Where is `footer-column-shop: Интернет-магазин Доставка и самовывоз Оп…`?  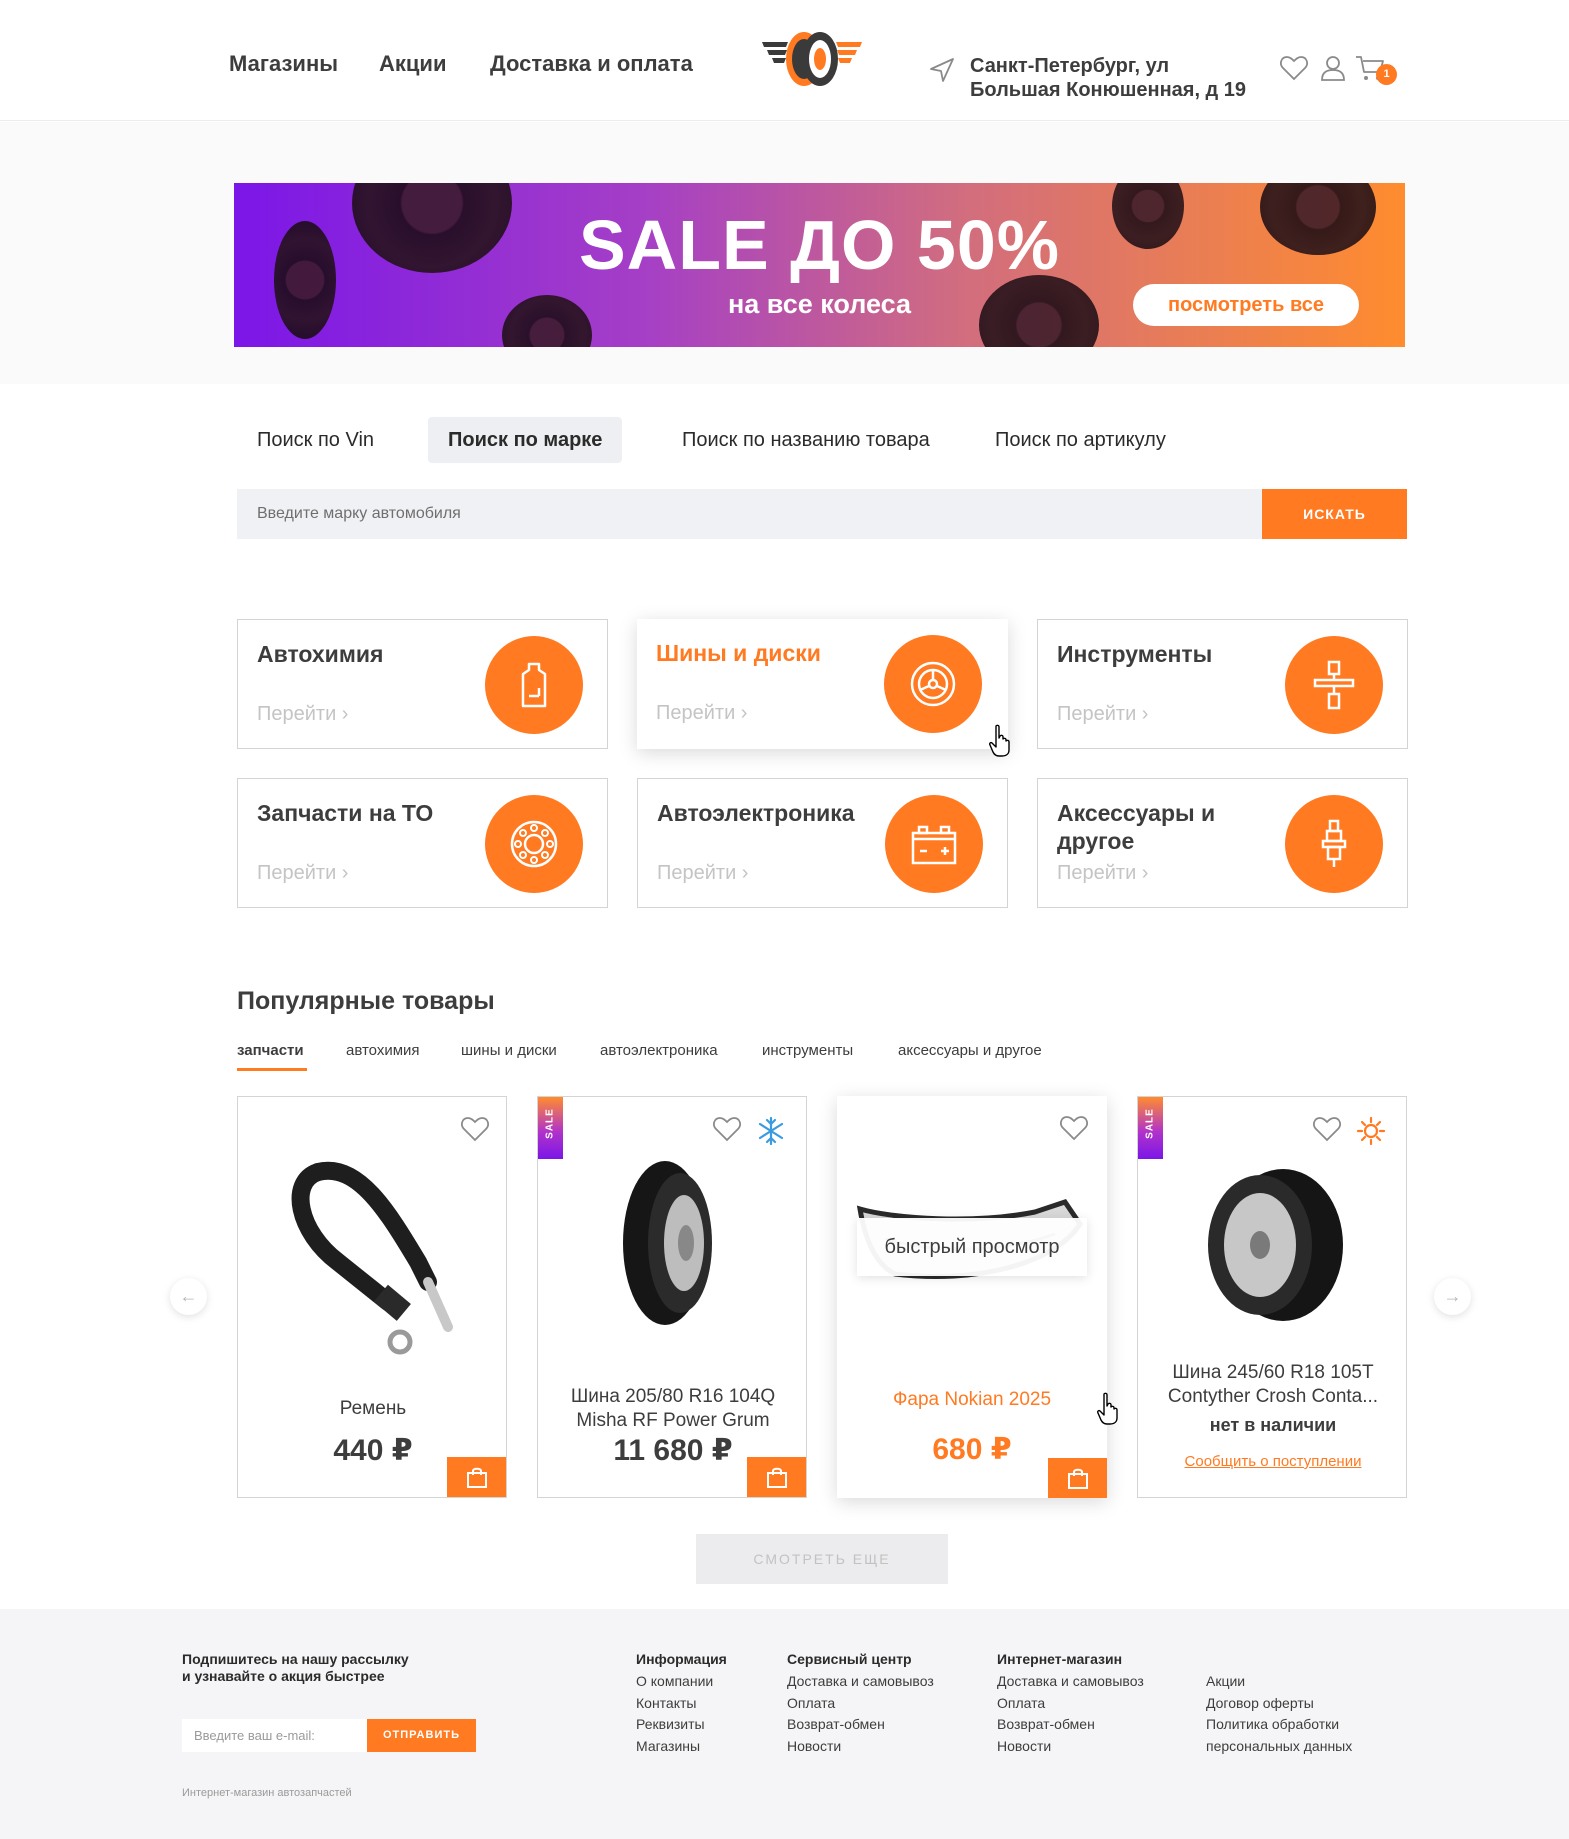 footer-column-shop: Интернет-магазин Доставка и самовывоз Оп… is located at coordinates (1070, 1705).